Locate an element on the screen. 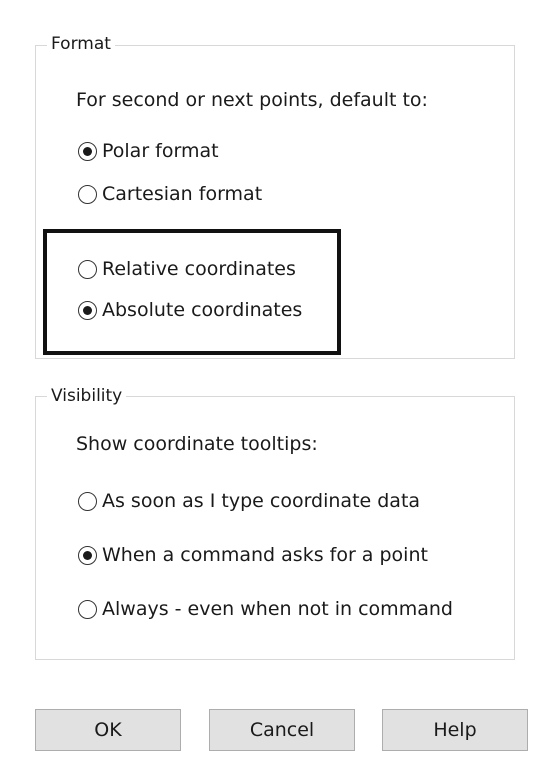 The image size is (538, 773). relative-coordinates-label: Relative coordinates is located at coordinates (199, 269).